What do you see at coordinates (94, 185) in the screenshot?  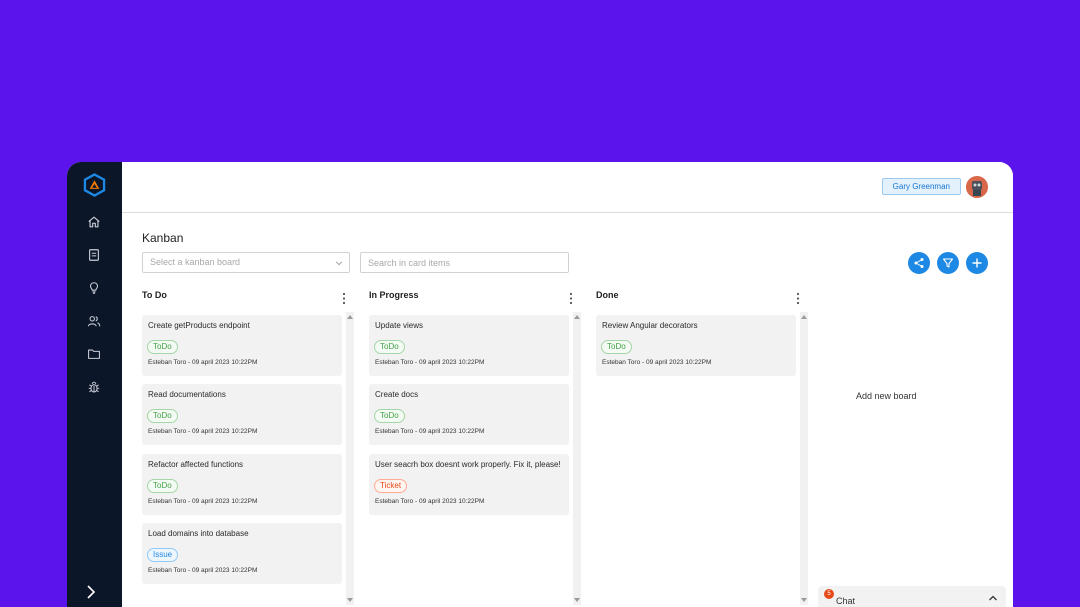 I see `app-logo-icon` at bounding box center [94, 185].